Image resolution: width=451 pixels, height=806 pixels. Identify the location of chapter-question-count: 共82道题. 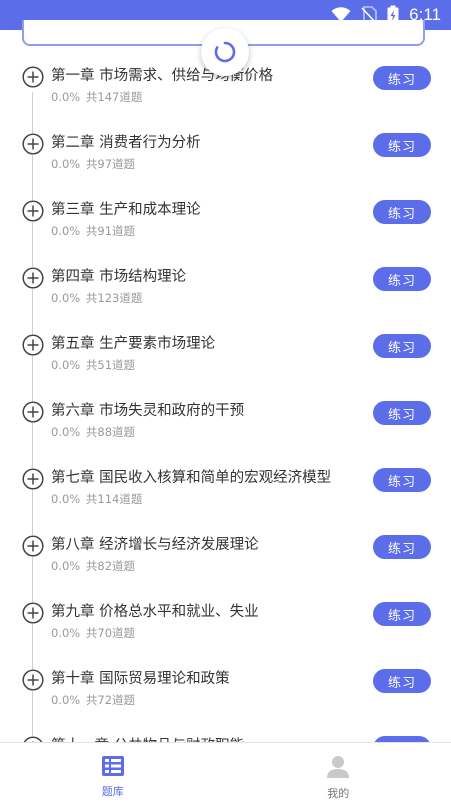
(110, 566).